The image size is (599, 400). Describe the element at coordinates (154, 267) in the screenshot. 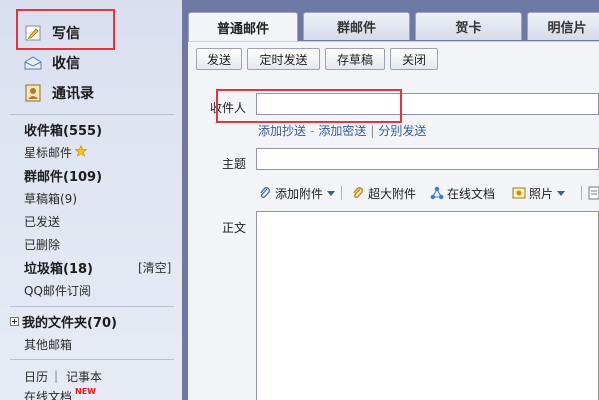

I see `clear-spam-link: [清空]` at that location.